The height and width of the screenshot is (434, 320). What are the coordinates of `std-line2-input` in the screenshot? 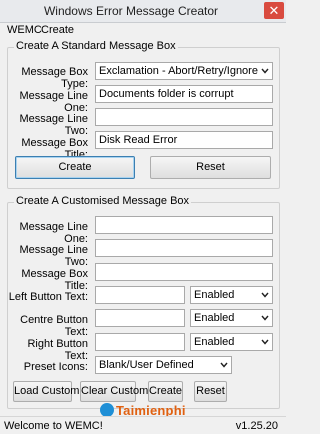 It's located at (184, 117).